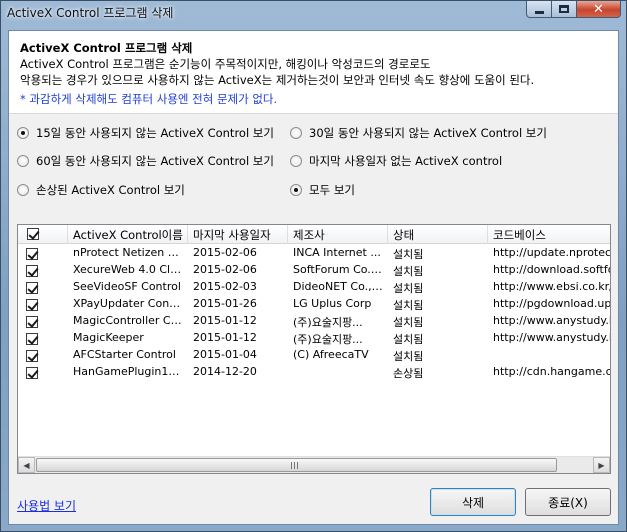 The height and width of the screenshot is (532, 627). Describe the element at coordinates (551, 286) in the screenshot. I see `cell-codebase: http://www.ebsi.co.kr/ebs/` at that location.